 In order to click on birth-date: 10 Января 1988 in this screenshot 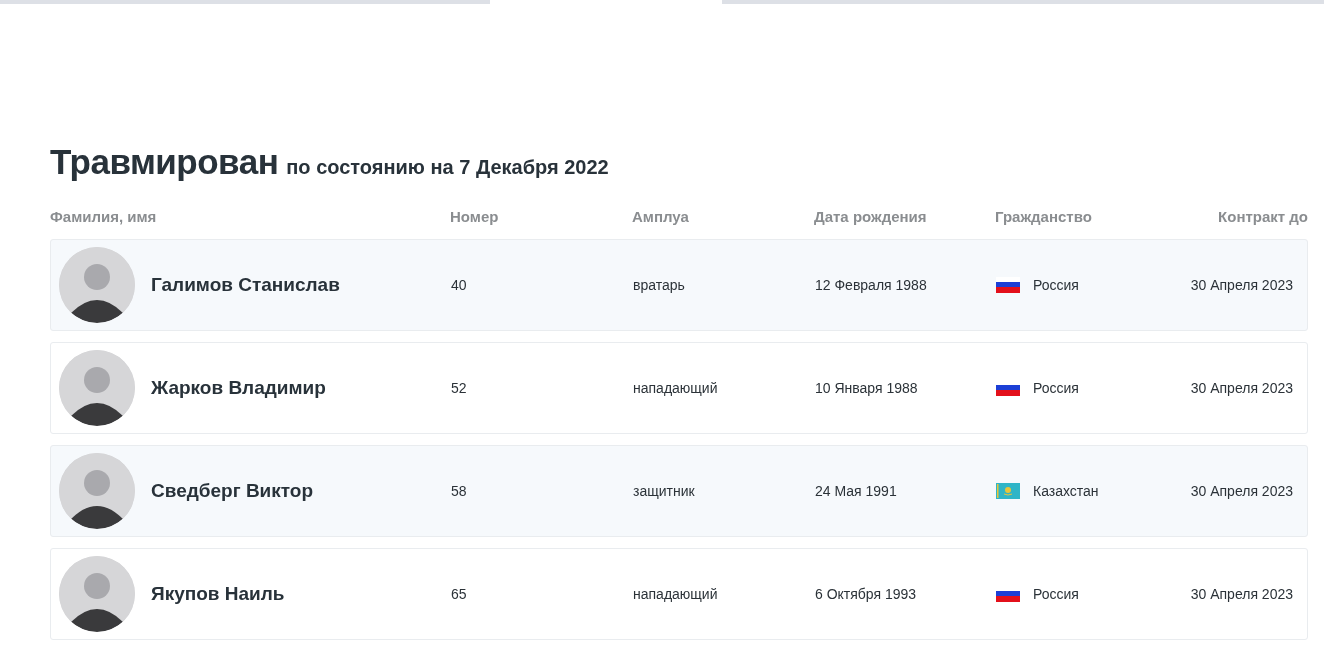, I will do `click(867, 388)`.